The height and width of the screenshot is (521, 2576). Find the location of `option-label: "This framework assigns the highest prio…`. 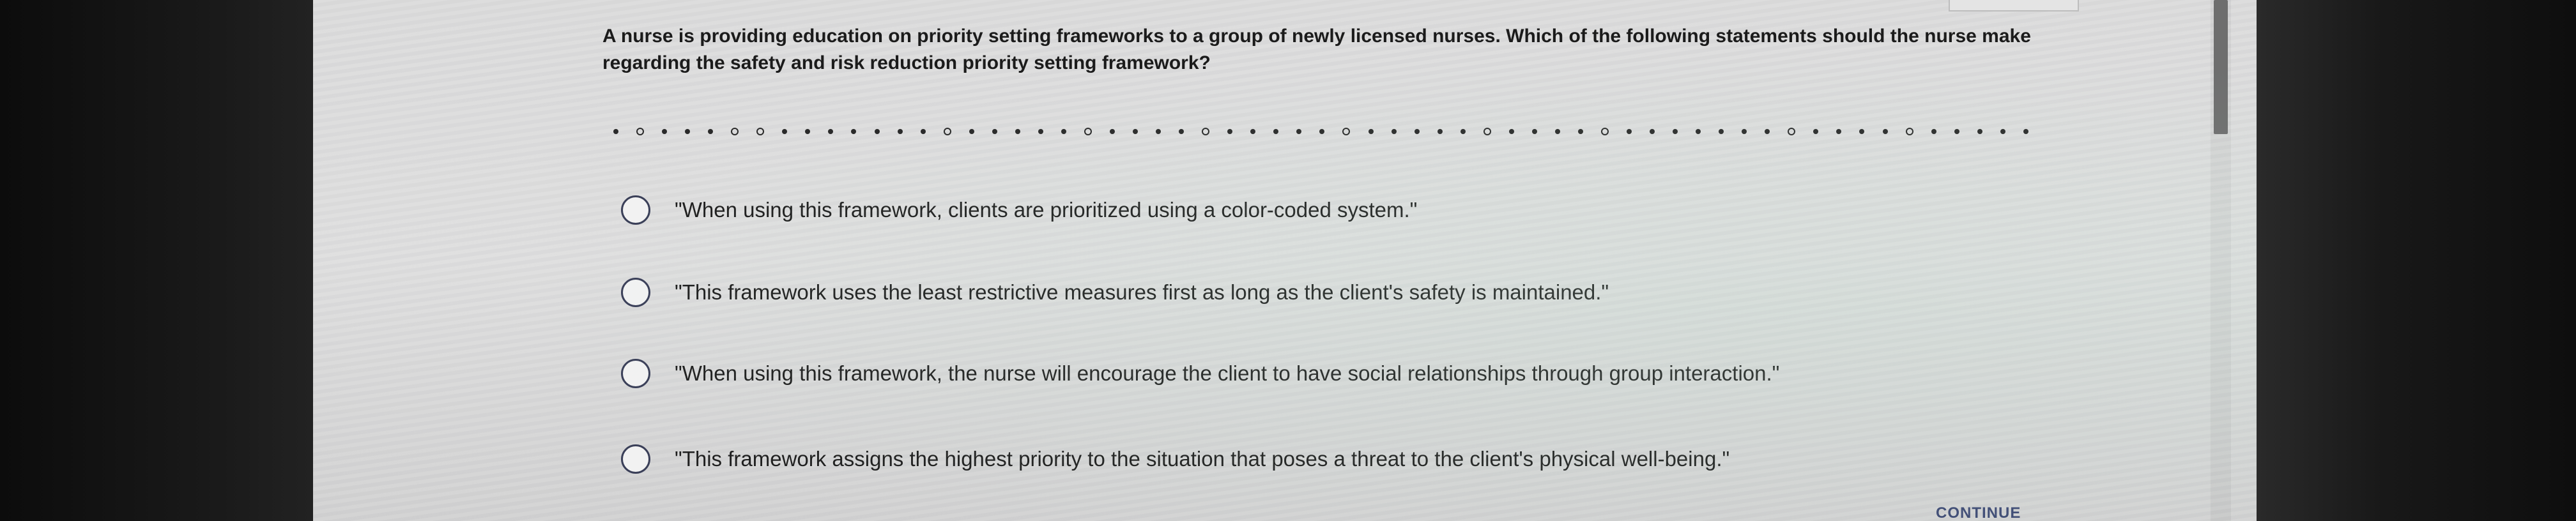

option-label: "This framework assigns the highest prio… is located at coordinates (1202, 459).